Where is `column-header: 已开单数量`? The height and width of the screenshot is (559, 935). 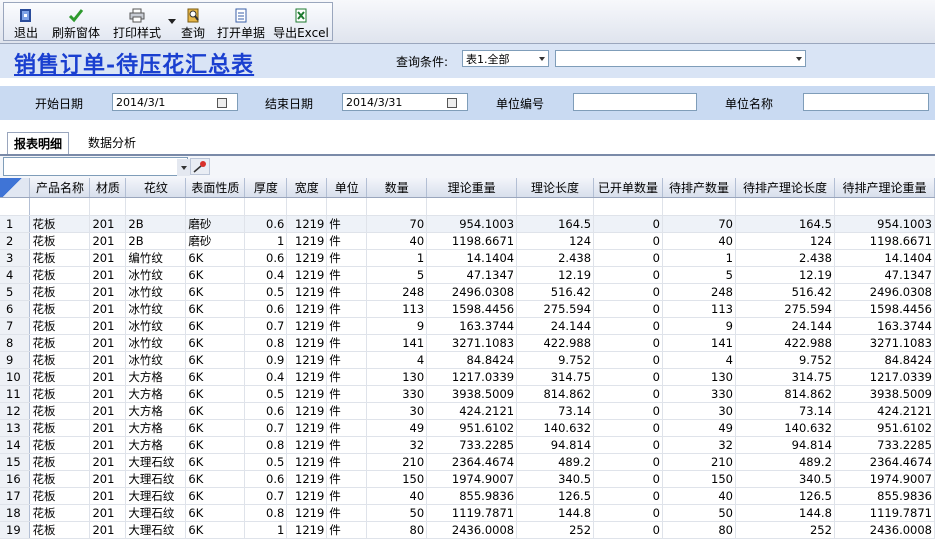 column-header: 已开单数量 is located at coordinates (628, 188).